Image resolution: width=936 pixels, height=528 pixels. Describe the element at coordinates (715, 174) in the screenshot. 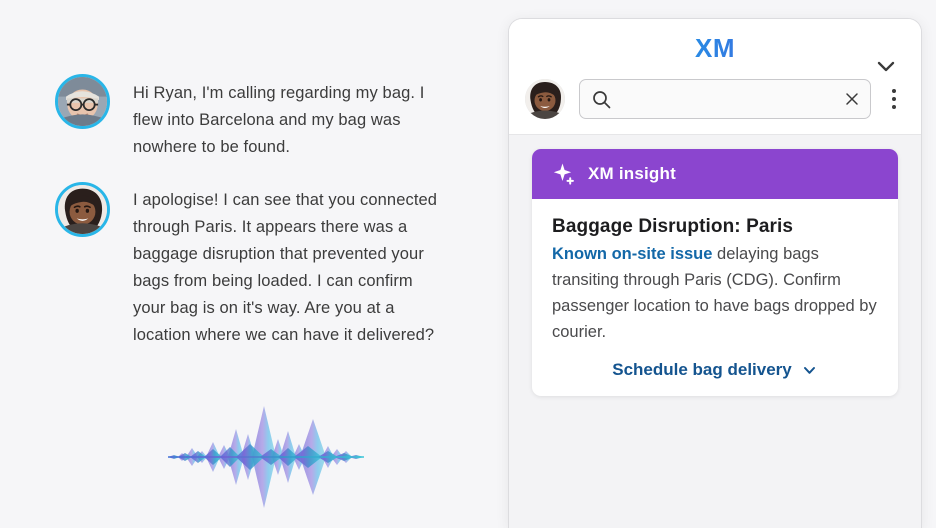

I see `insight-card-header: XM insight` at that location.